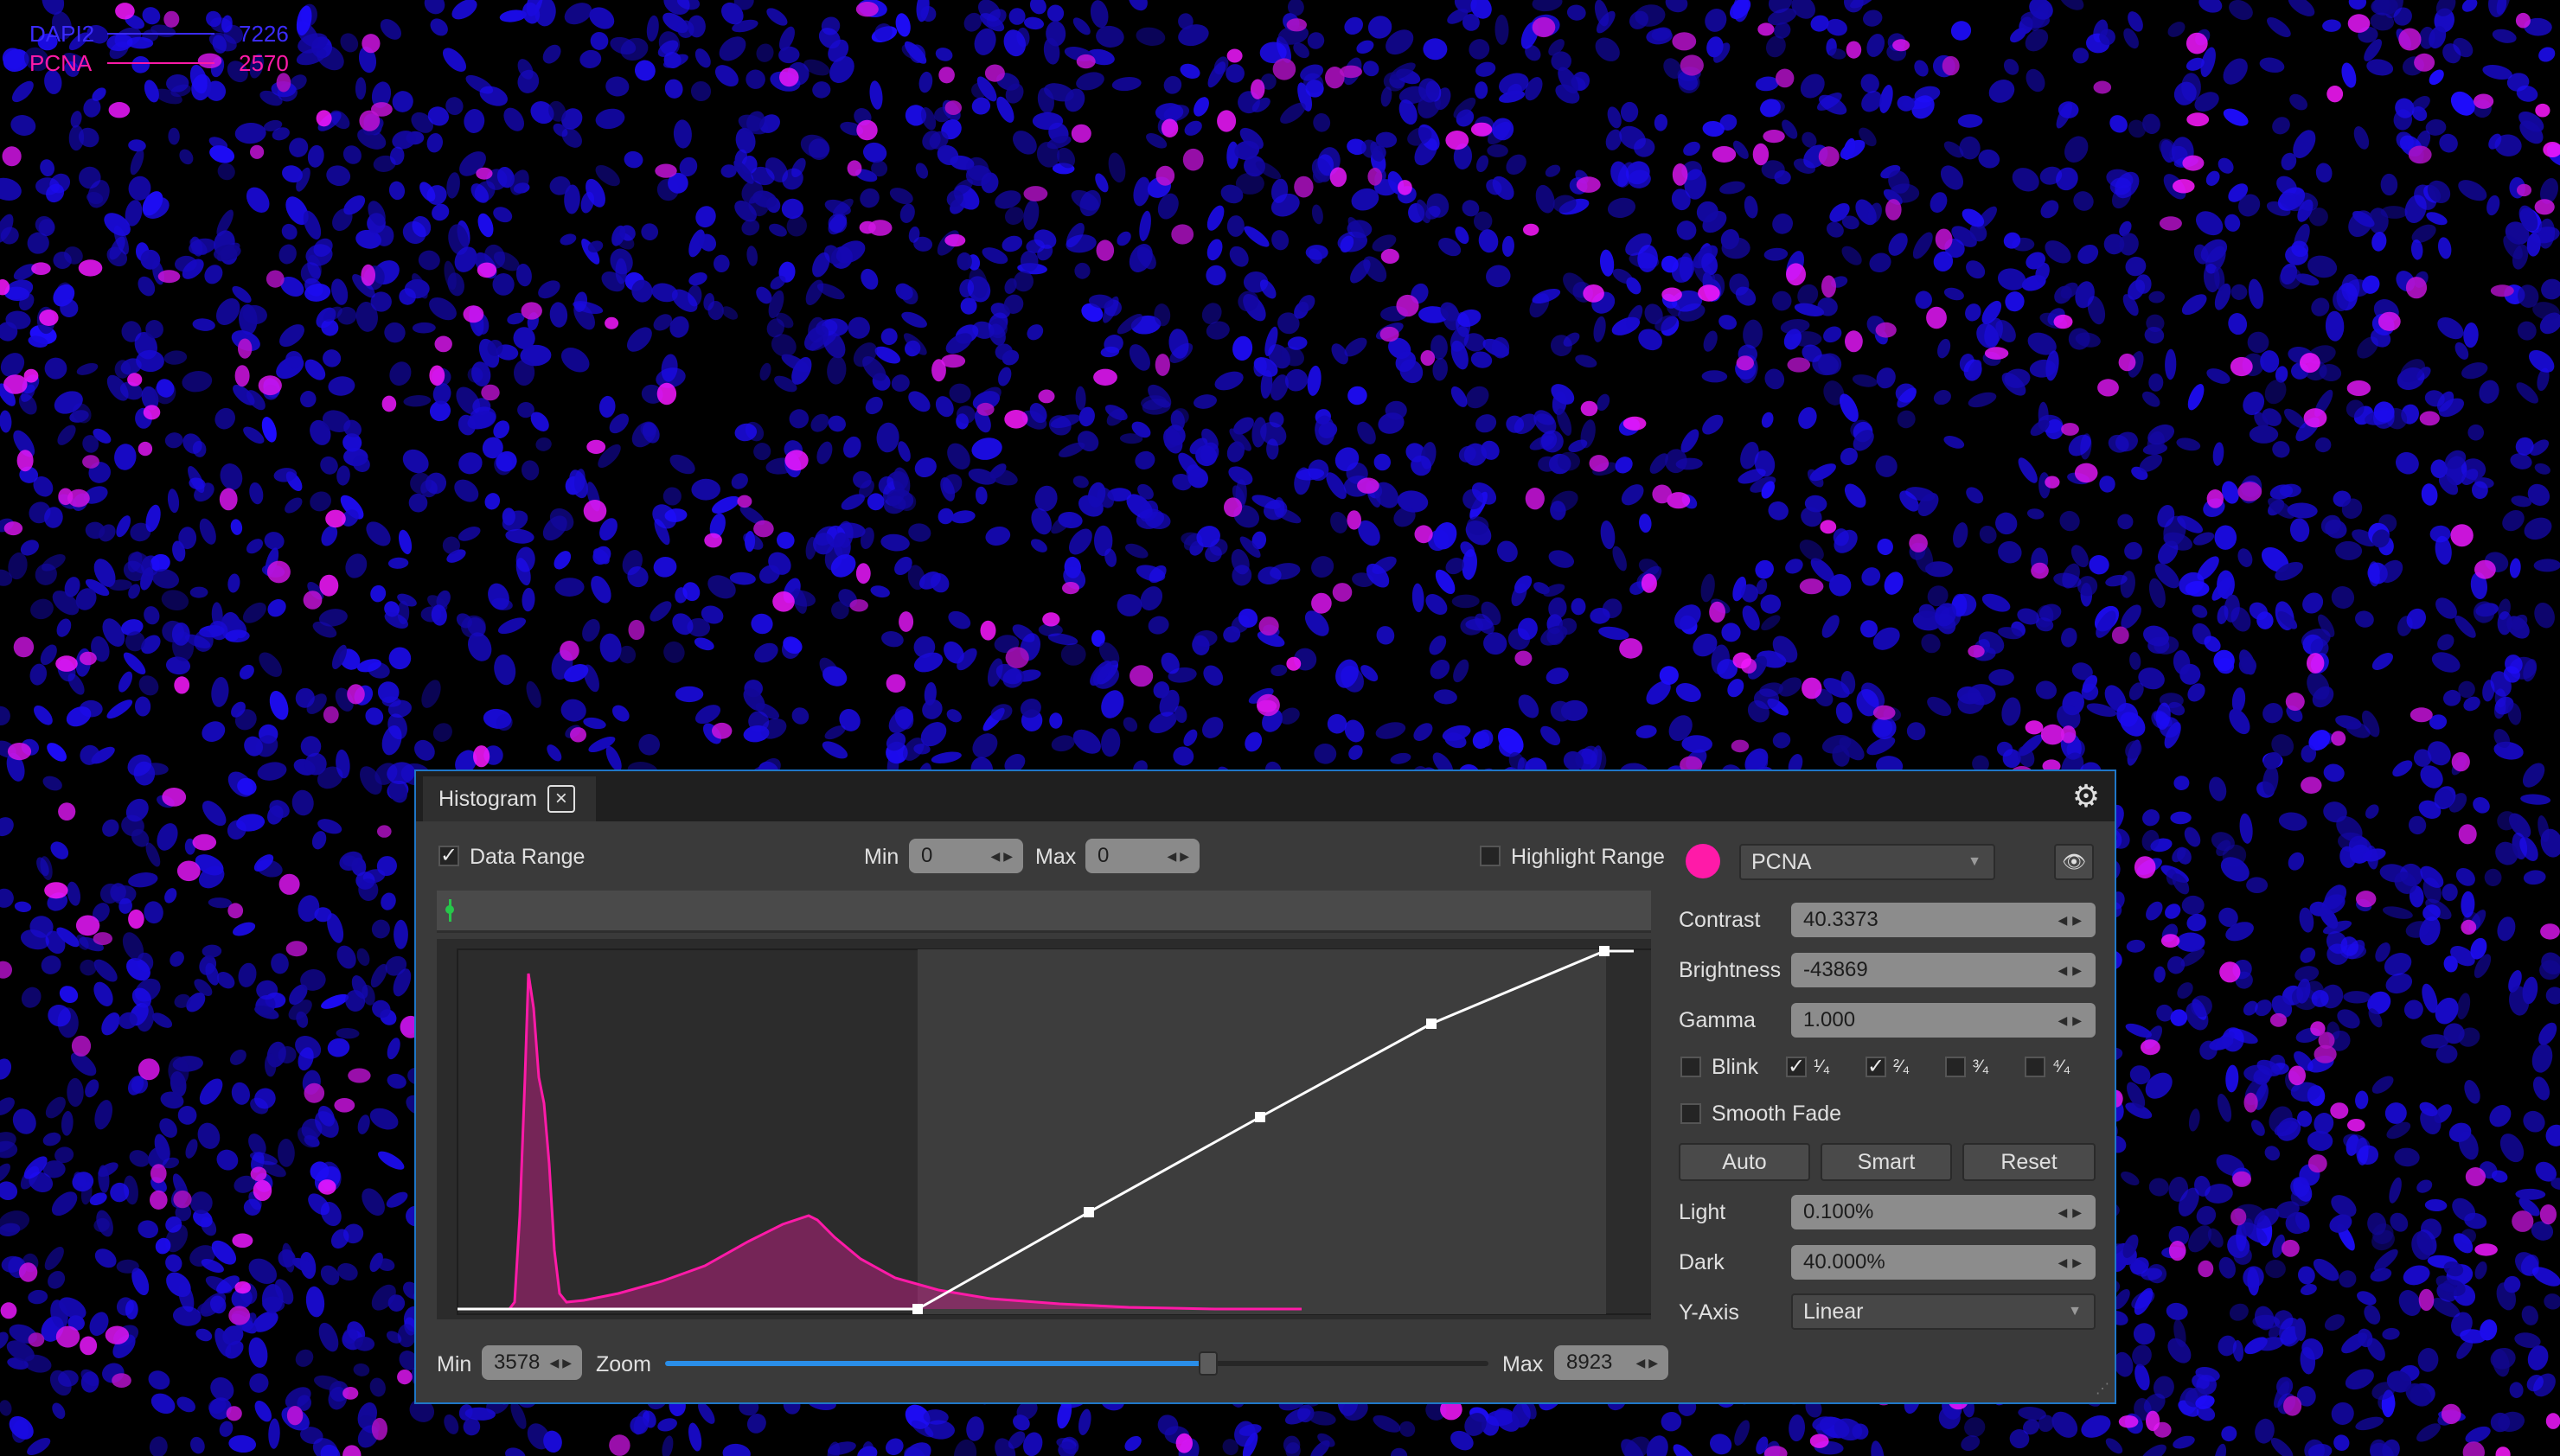  I want to click on contrast-field: 40.3373 ◀▶, so click(1943, 920).